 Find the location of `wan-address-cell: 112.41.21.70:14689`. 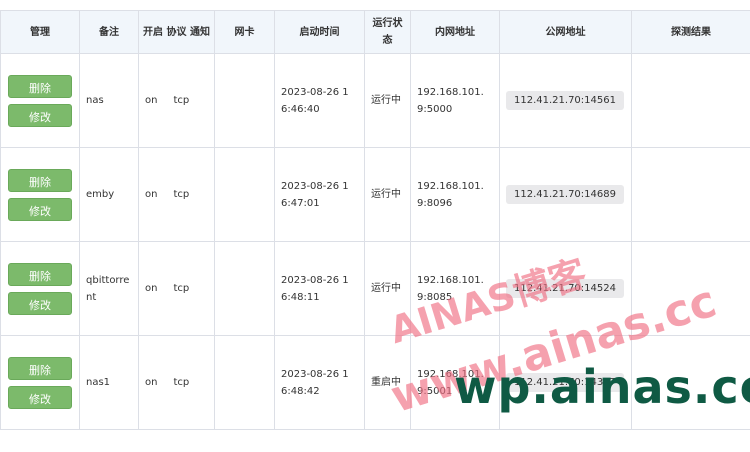

wan-address-cell: 112.41.21.70:14689 is located at coordinates (565, 194).